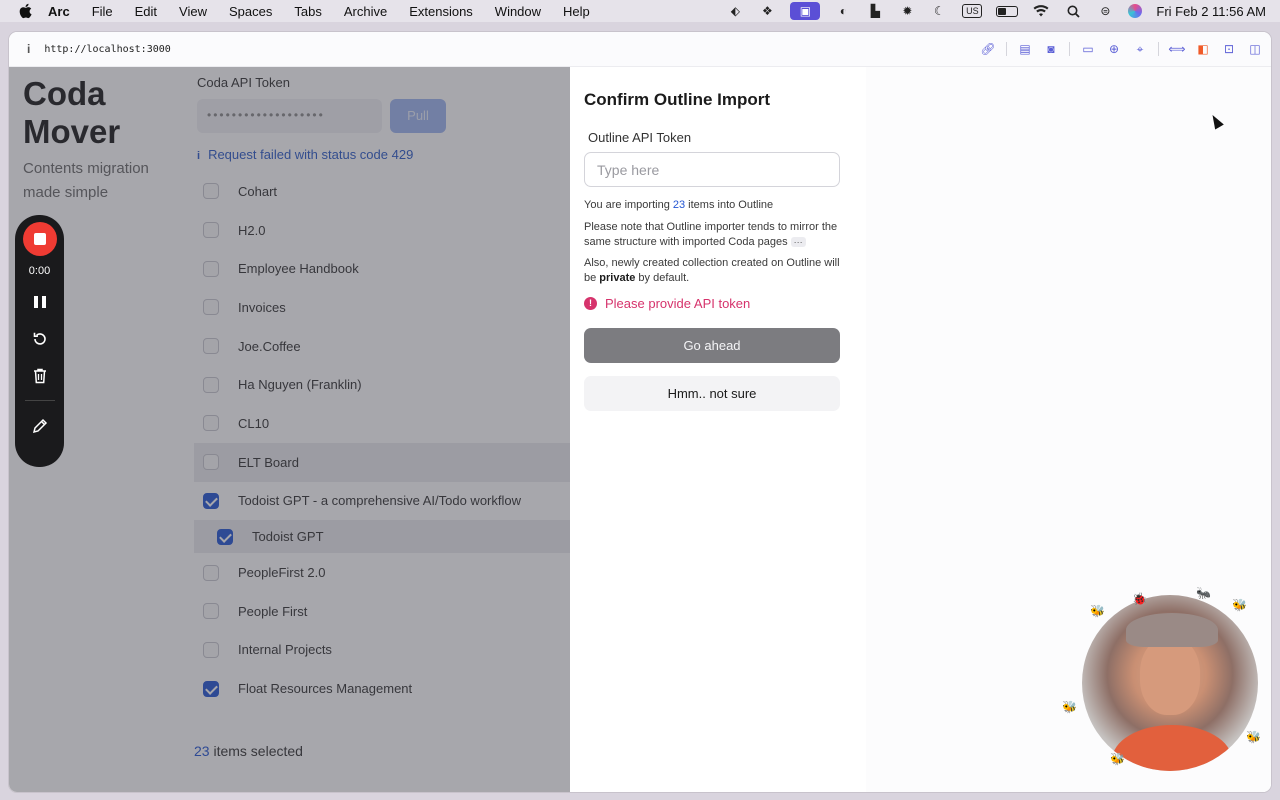 This screenshot has width=1280, height=800. I want to click on ladybug-sticker-icon: 🐞, so click(1139, 599).